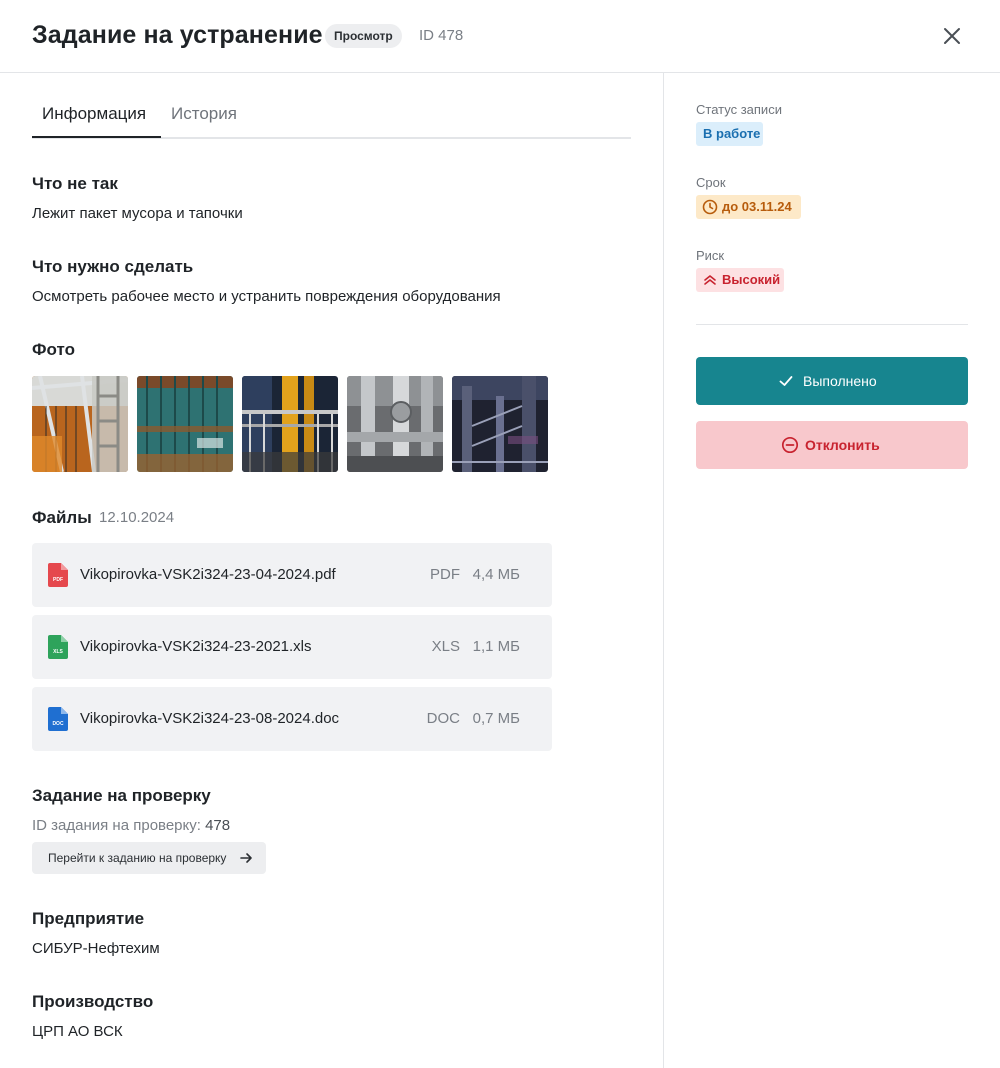  What do you see at coordinates (443, 718) in the screenshot?
I see `file-type: DOC` at bounding box center [443, 718].